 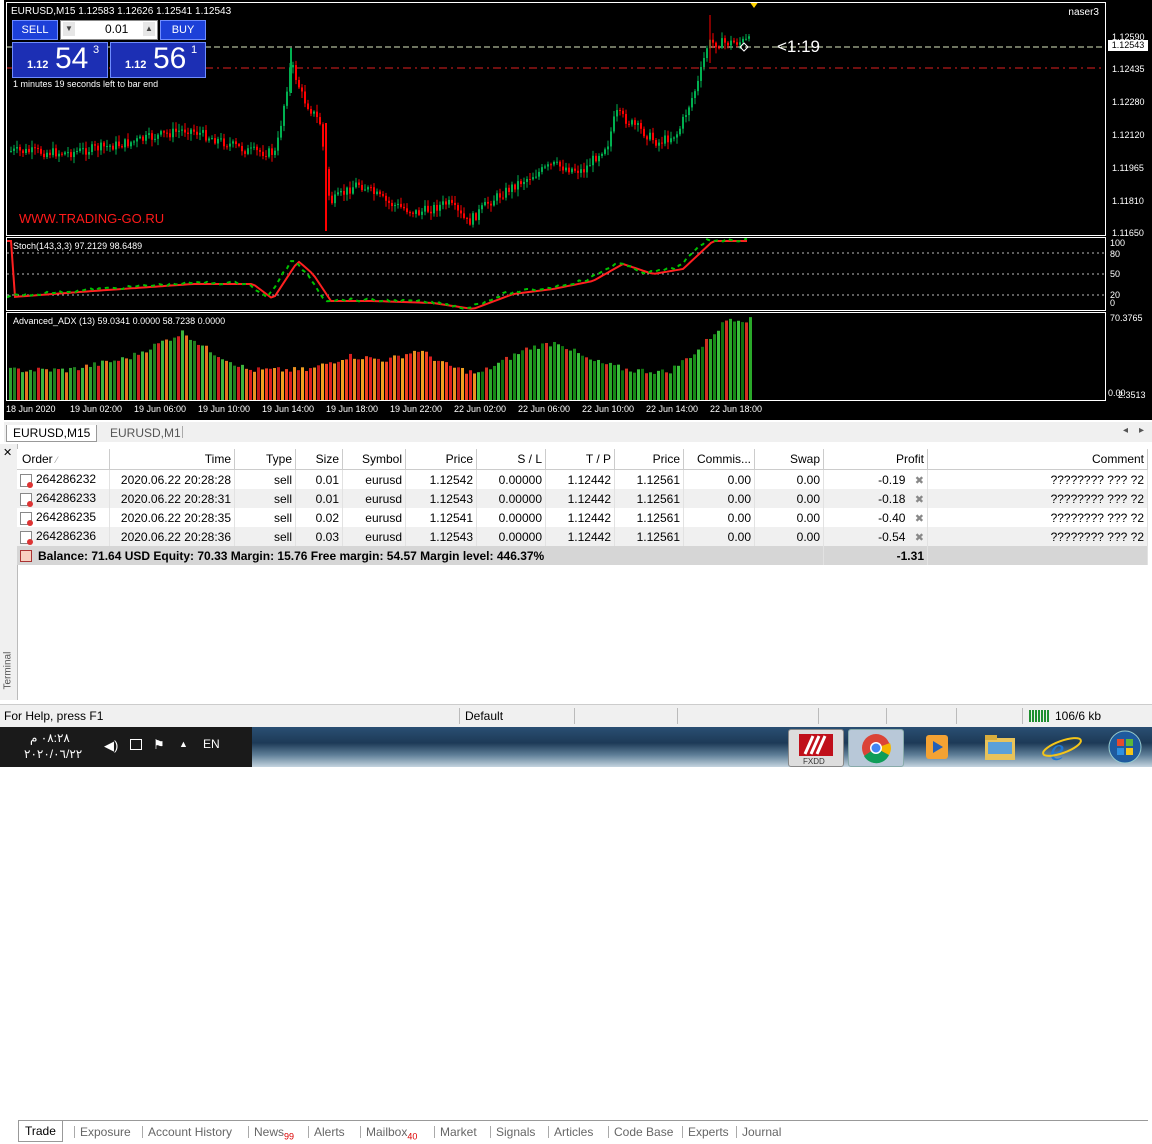 What do you see at coordinates (159, 745) in the screenshot?
I see `action-center-icon: ⚑` at bounding box center [159, 745].